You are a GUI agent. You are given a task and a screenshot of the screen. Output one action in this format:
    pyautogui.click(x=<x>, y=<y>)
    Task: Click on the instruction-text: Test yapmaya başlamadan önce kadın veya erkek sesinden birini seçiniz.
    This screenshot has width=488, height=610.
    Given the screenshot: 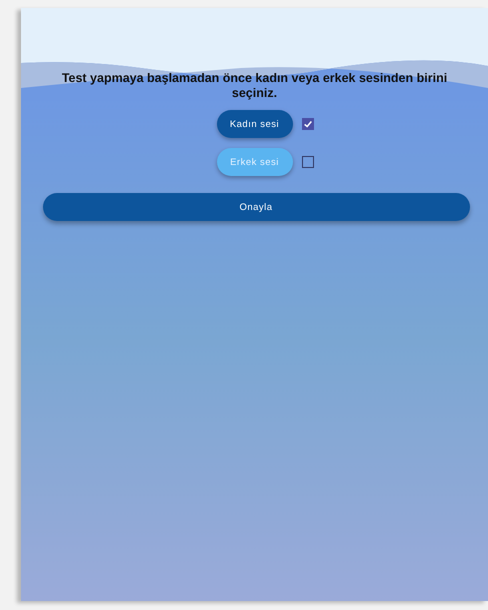 What is the action you would take?
    pyautogui.click(x=254, y=86)
    